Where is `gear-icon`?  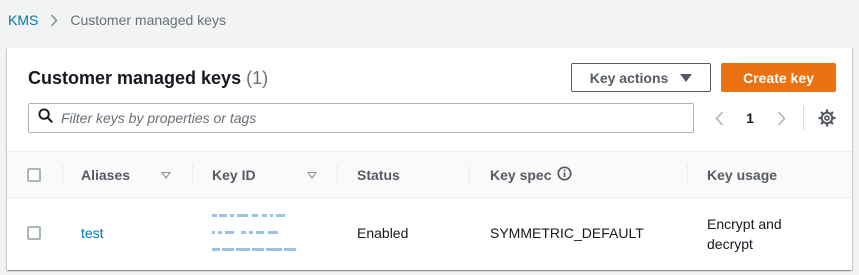
gear-icon is located at coordinates (827, 118).